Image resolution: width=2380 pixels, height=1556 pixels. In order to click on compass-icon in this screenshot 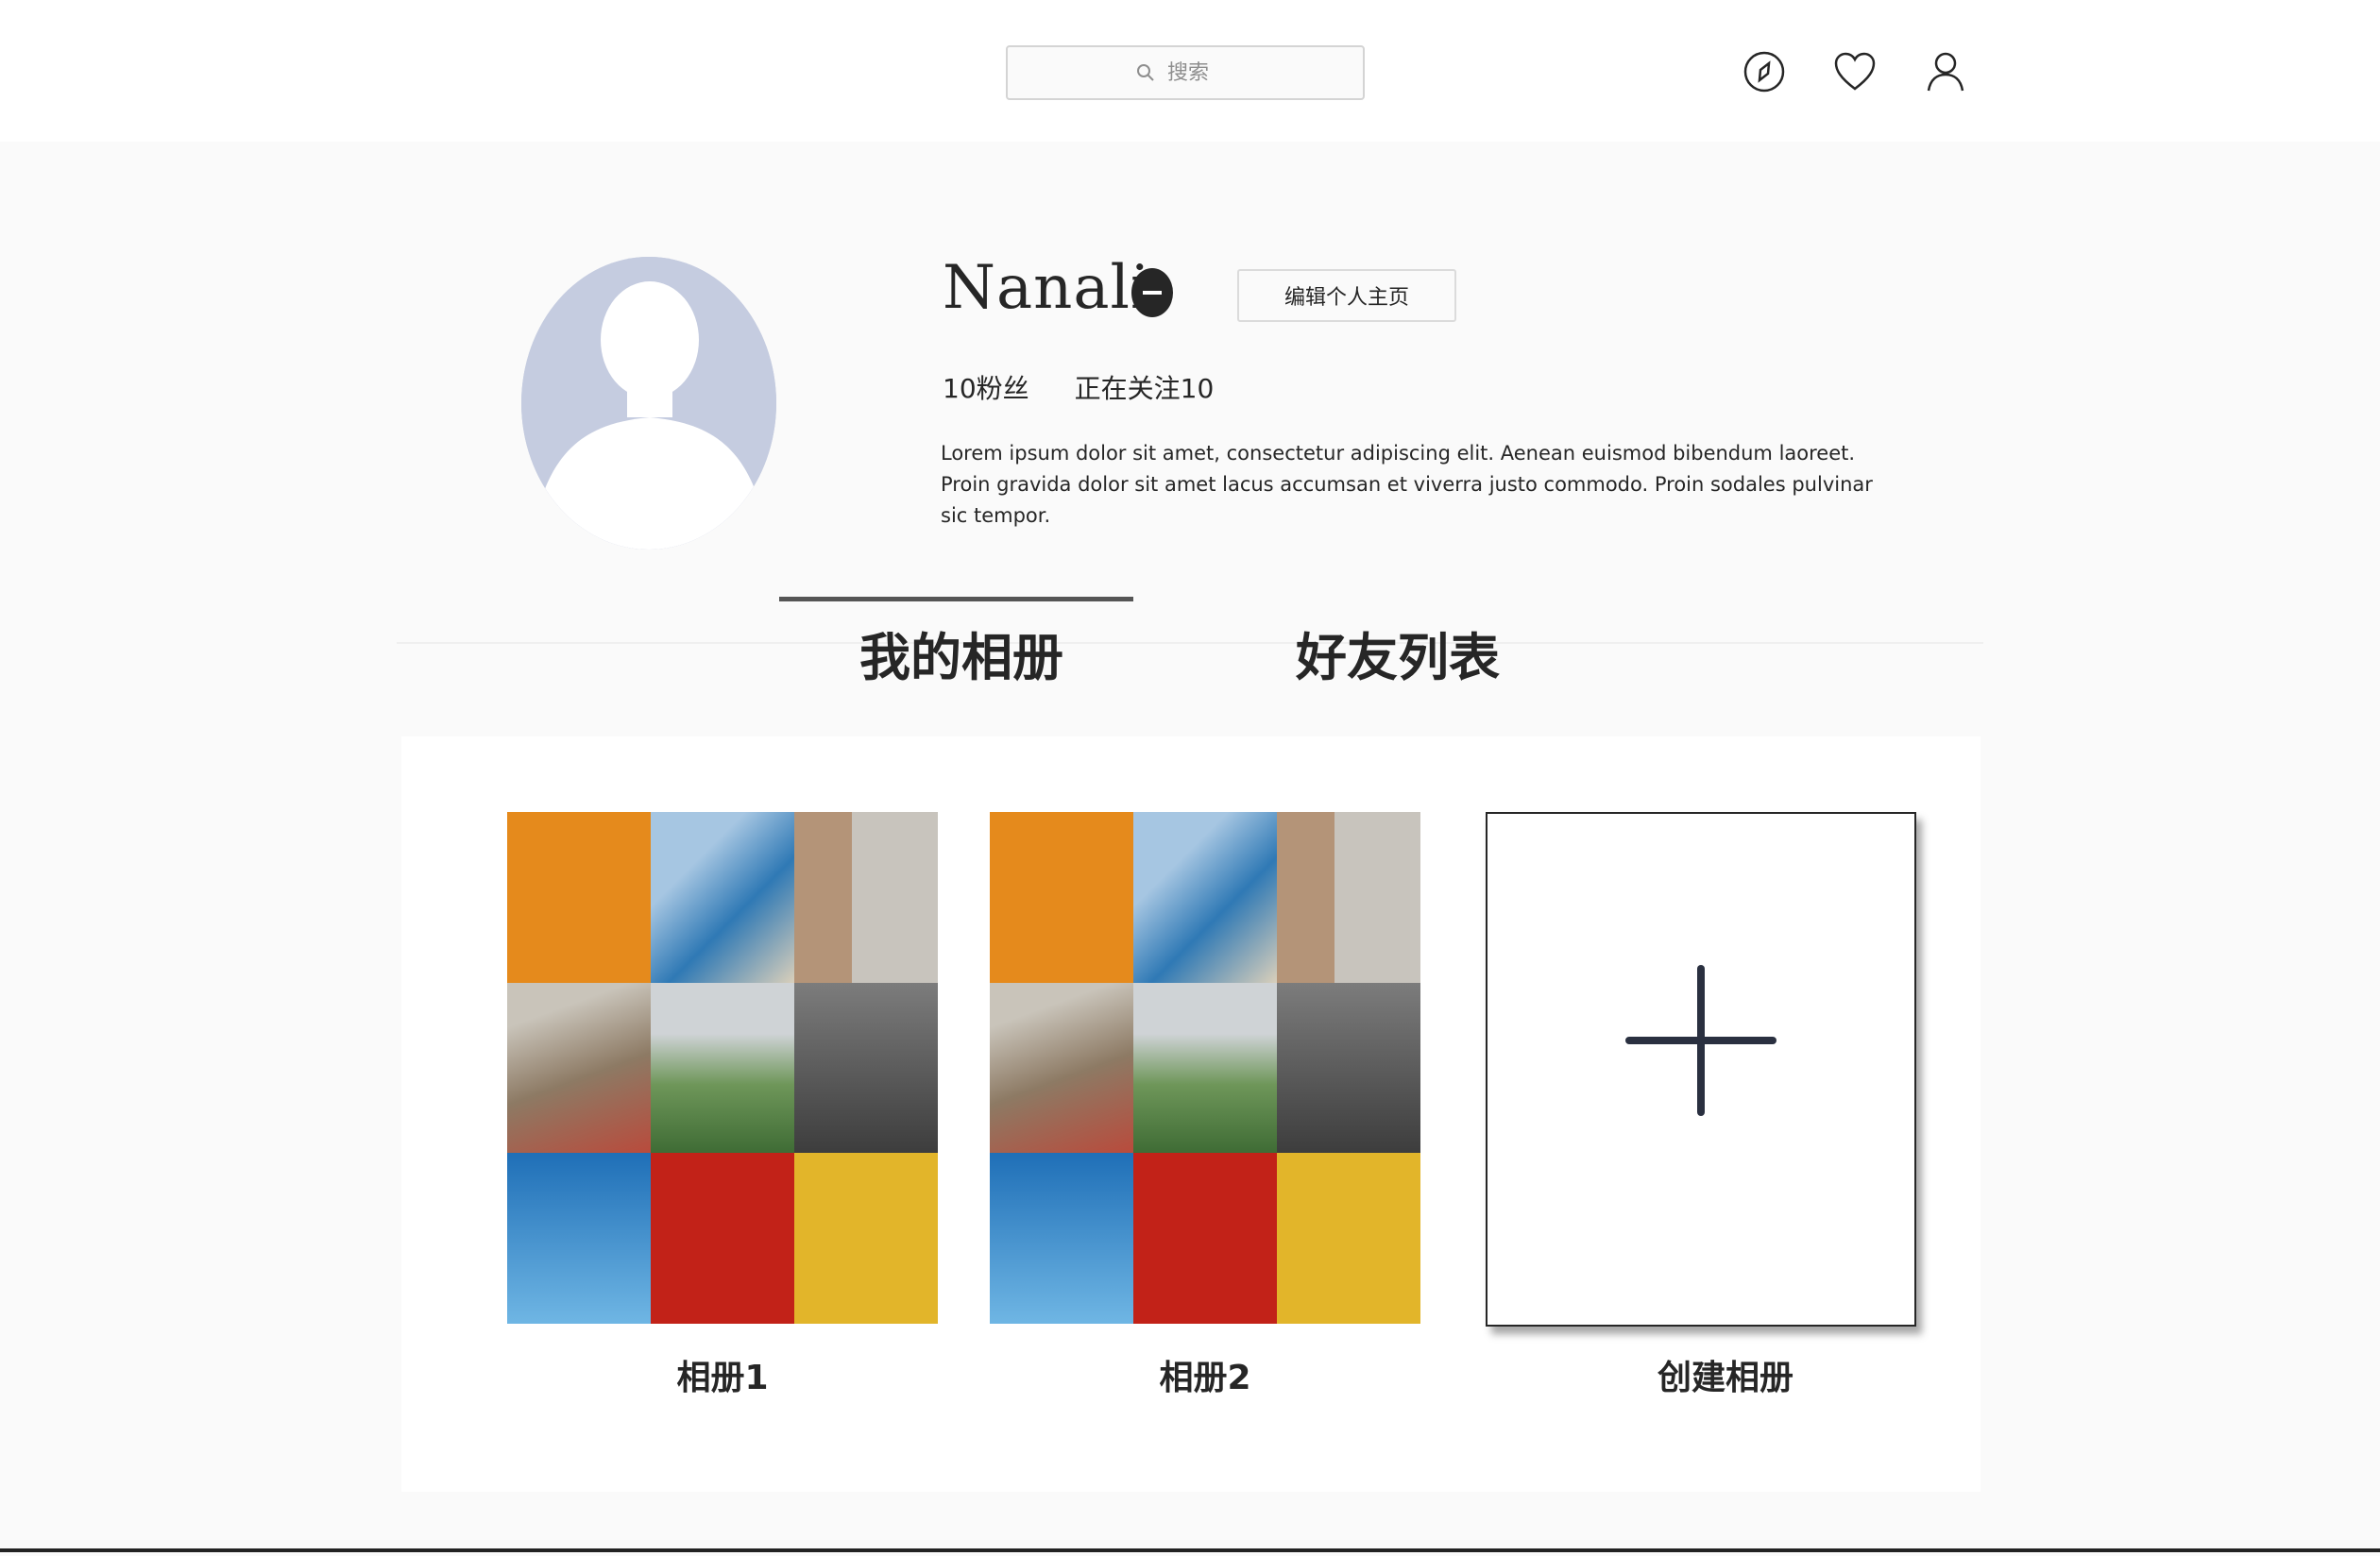, I will do `click(1764, 71)`.